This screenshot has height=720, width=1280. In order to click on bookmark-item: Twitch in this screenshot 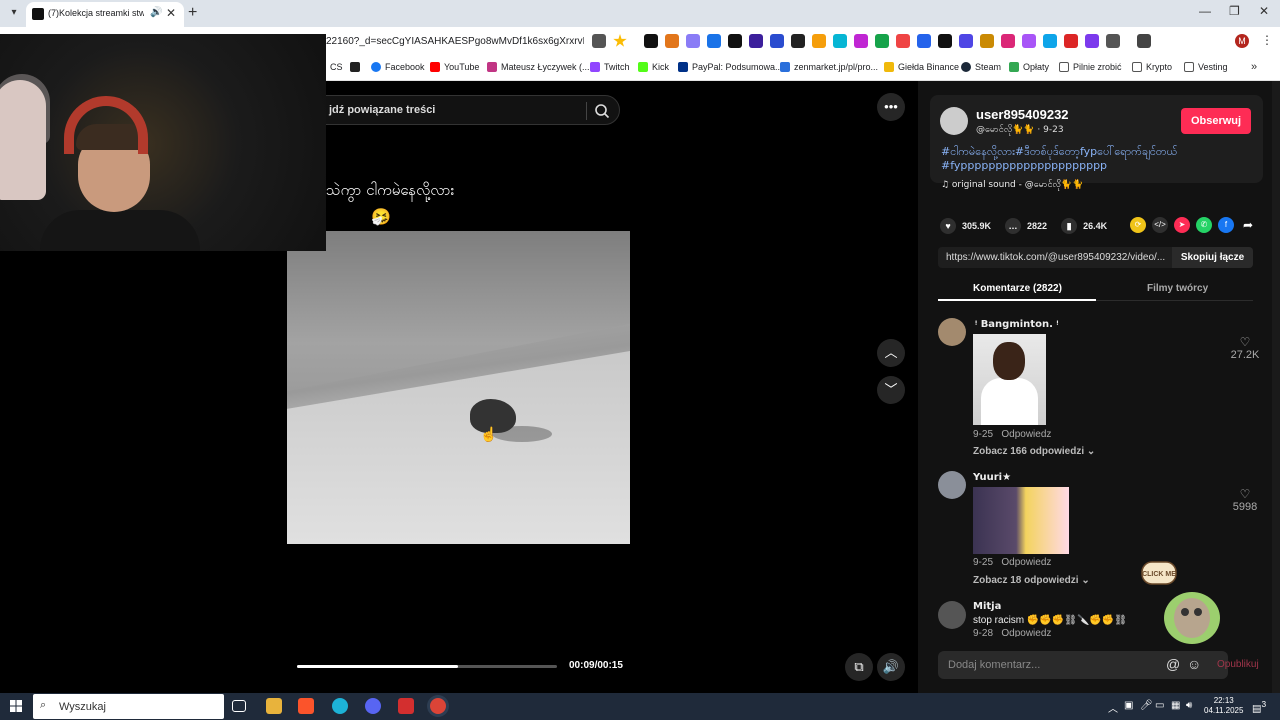, I will do `click(610, 67)`.